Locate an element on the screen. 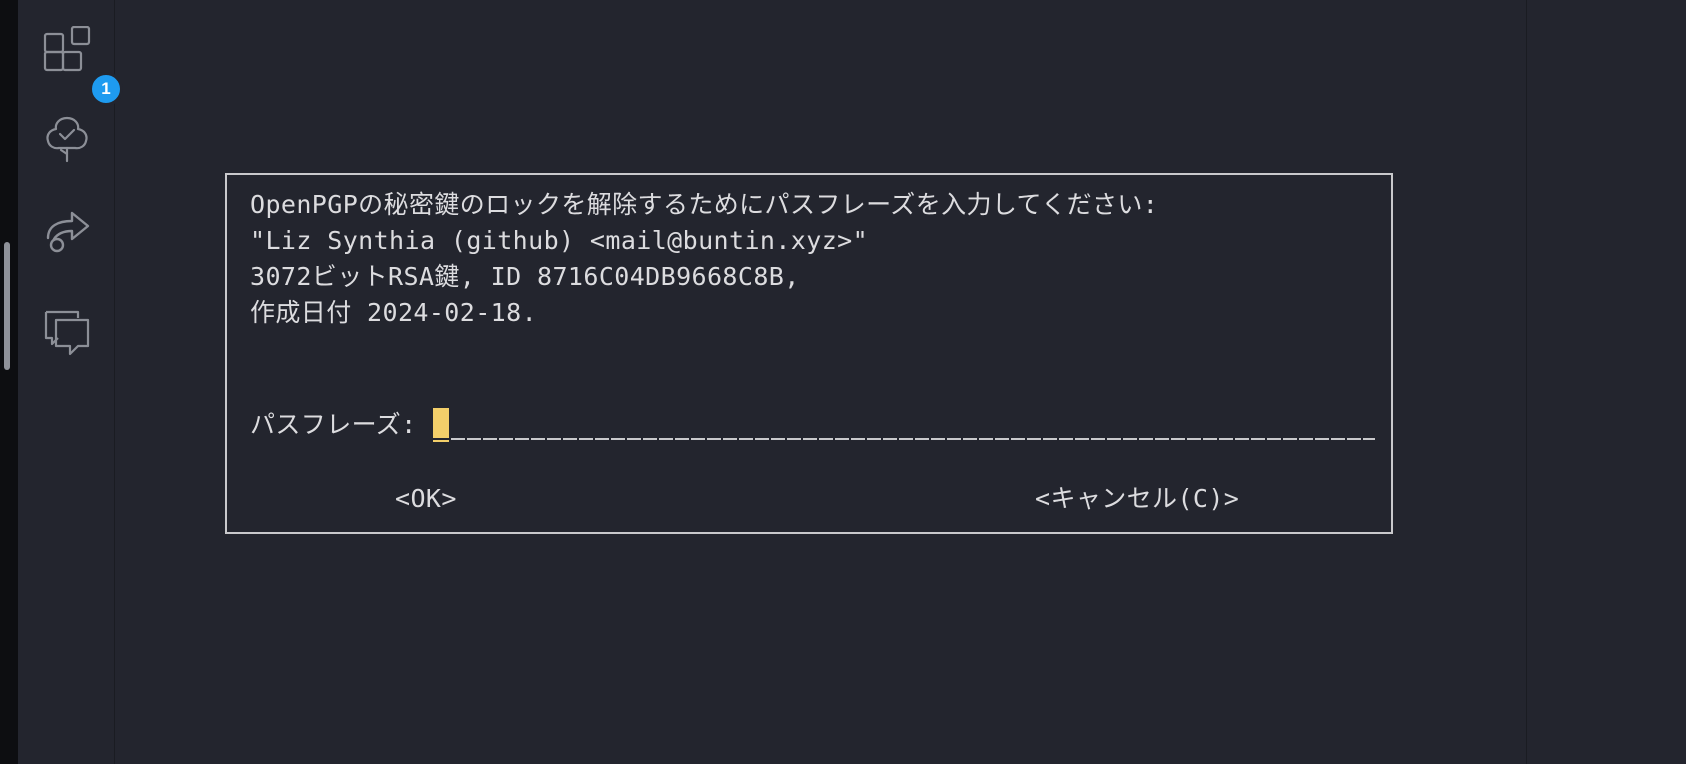 The width and height of the screenshot is (1686, 764). key-user-id: "Liz Synthia (github) <mail@buntin.xyz>" is located at coordinates (559, 240).